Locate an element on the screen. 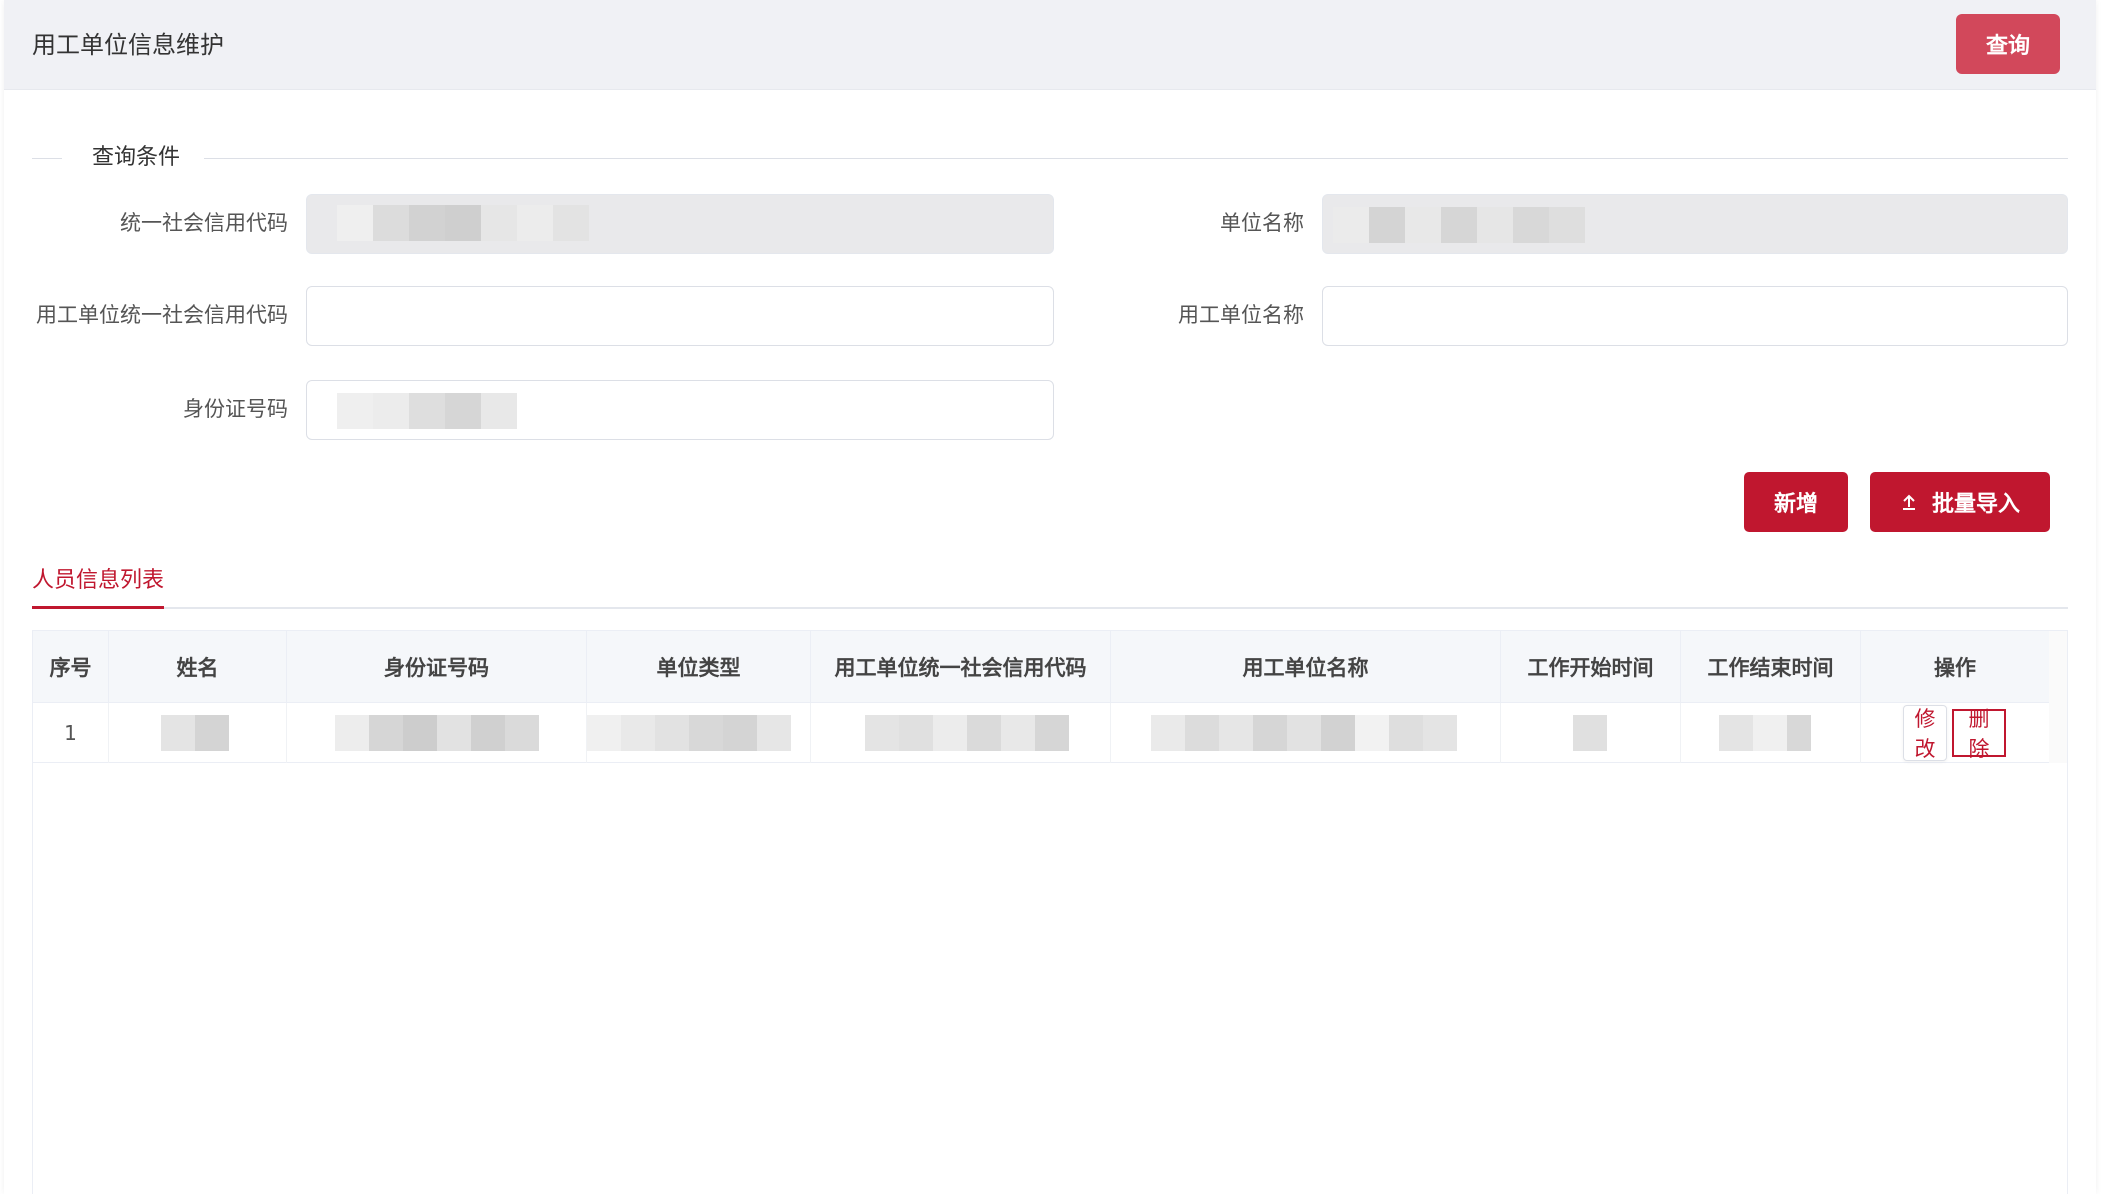  unit-name-input is located at coordinates (1695, 224).